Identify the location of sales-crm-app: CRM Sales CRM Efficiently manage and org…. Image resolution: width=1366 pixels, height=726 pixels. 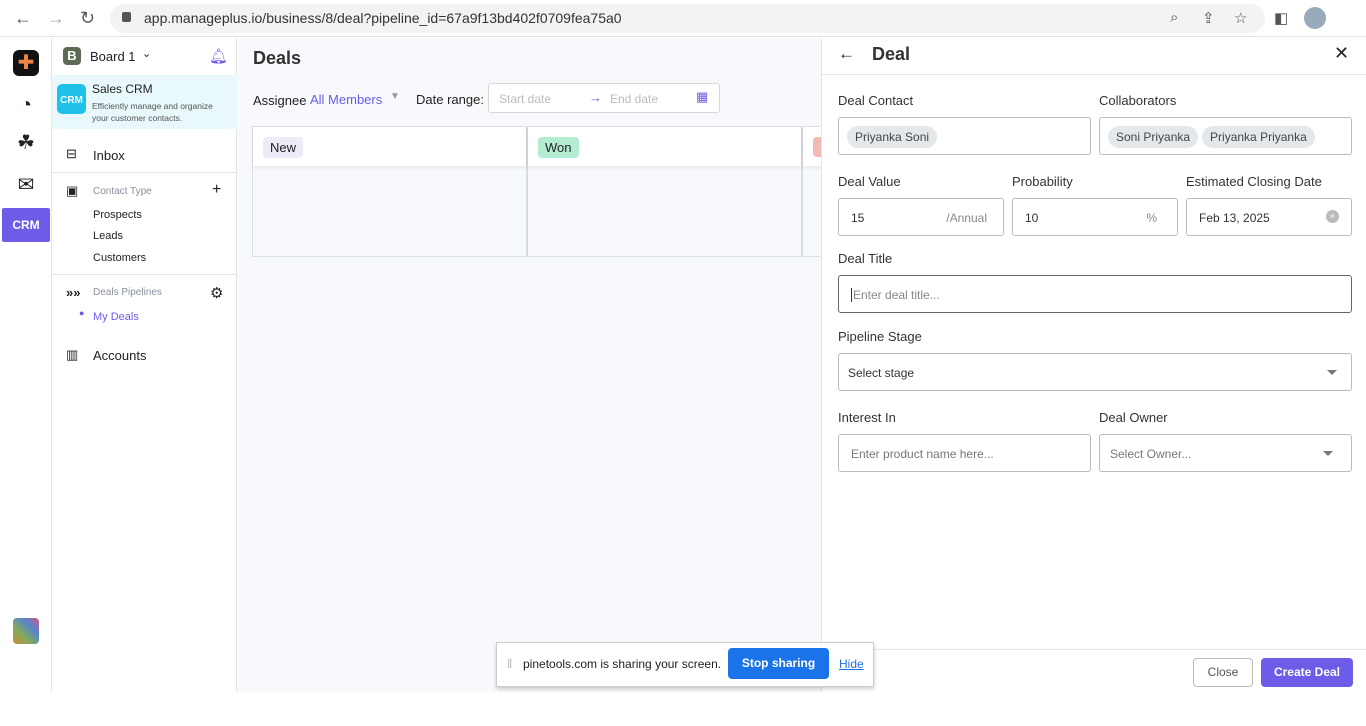
(144, 102).